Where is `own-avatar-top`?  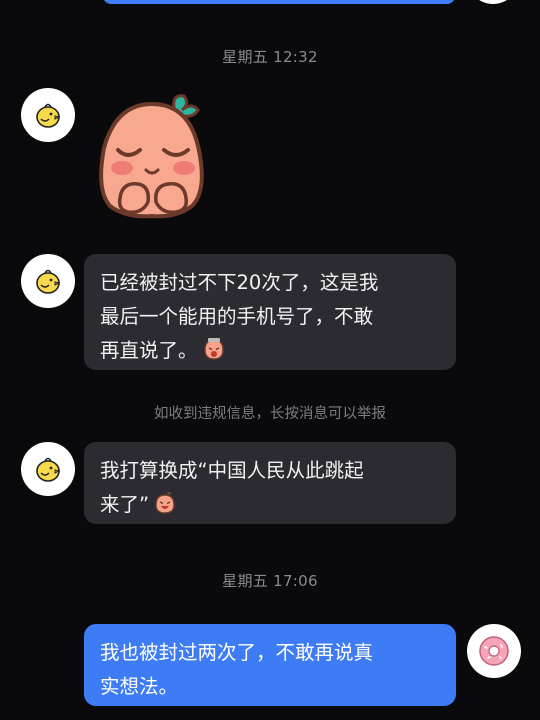 own-avatar-top is located at coordinates (493, 2).